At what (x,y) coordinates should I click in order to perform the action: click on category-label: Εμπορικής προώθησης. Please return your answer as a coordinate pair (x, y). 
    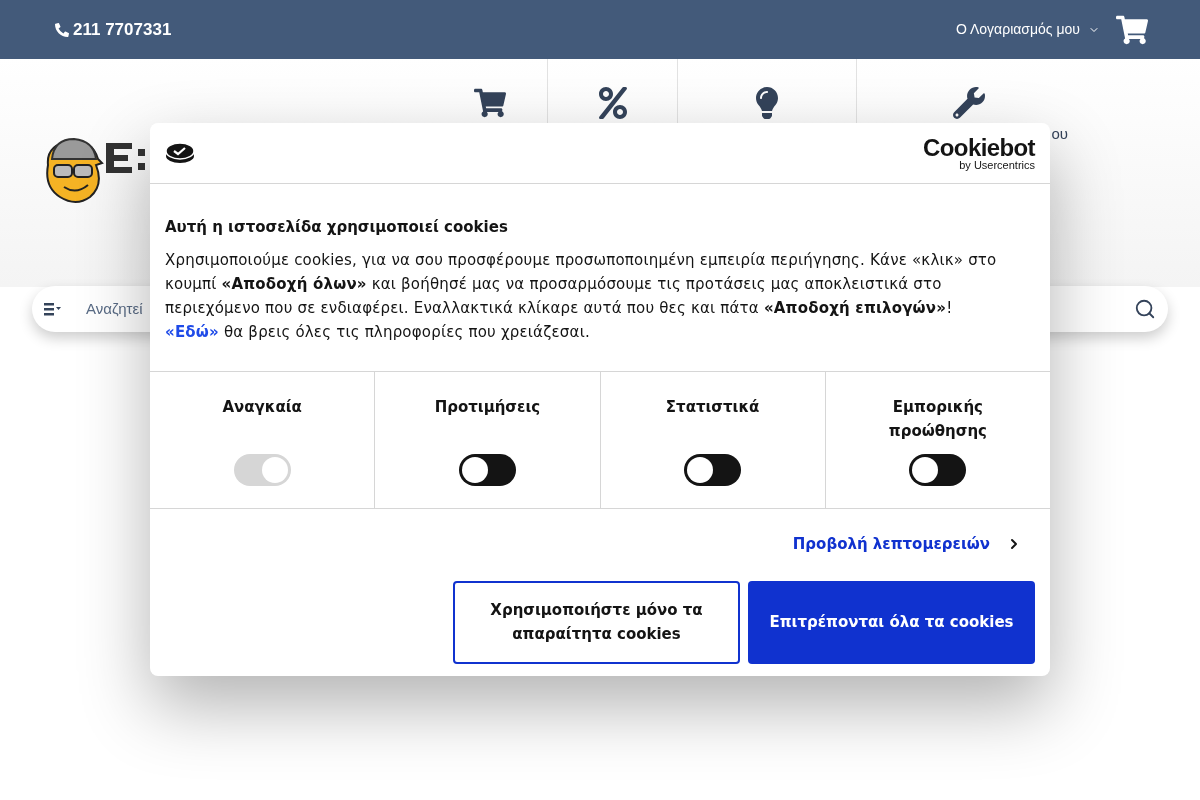
    Looking at the image, I should click on (937, 419).